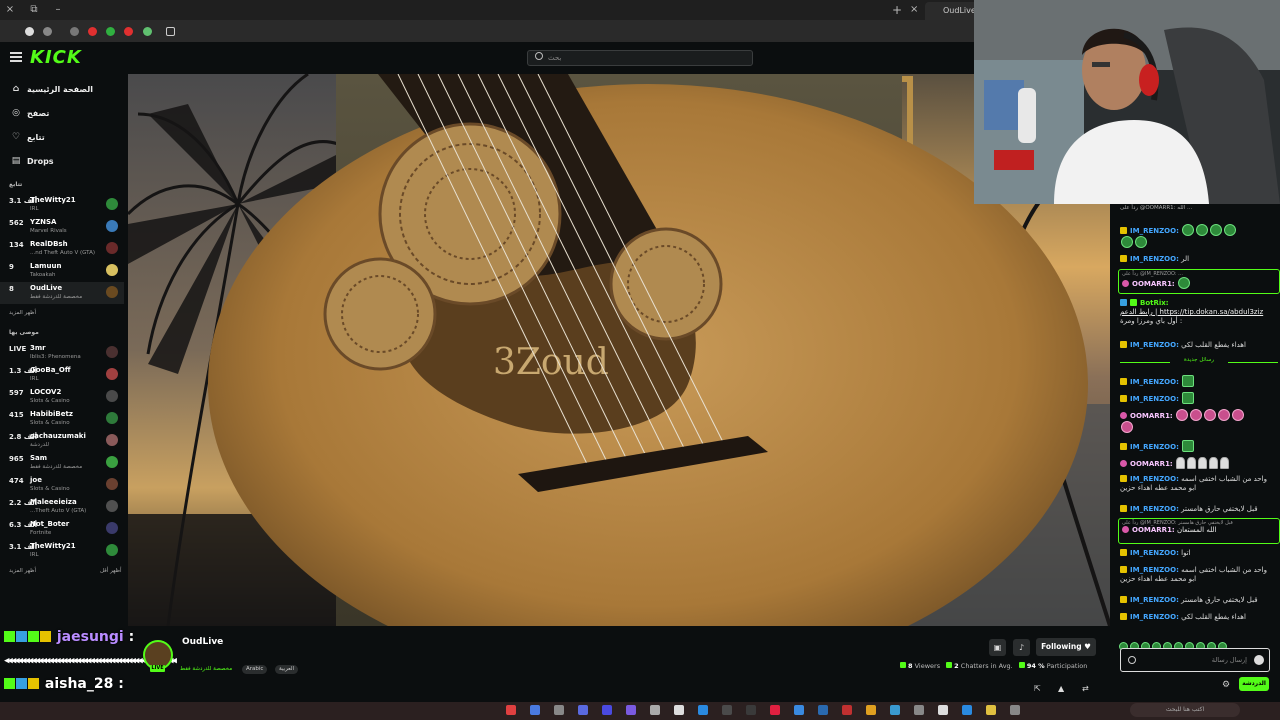 The image size is (1280, 720). I want to click on sidebar-nav-item: ▤ Drops, so click(64, 162).